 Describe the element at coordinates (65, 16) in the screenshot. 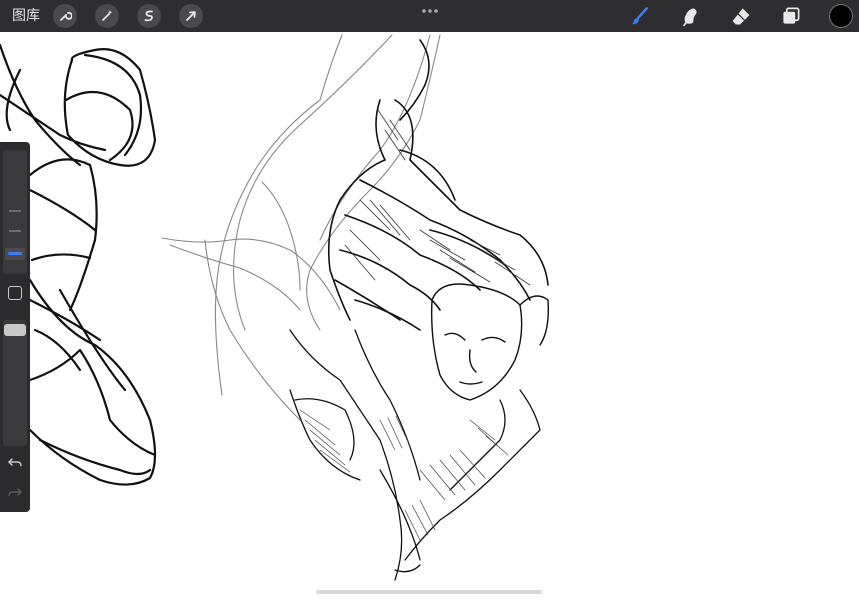

I see `wrench-icon` at that location.